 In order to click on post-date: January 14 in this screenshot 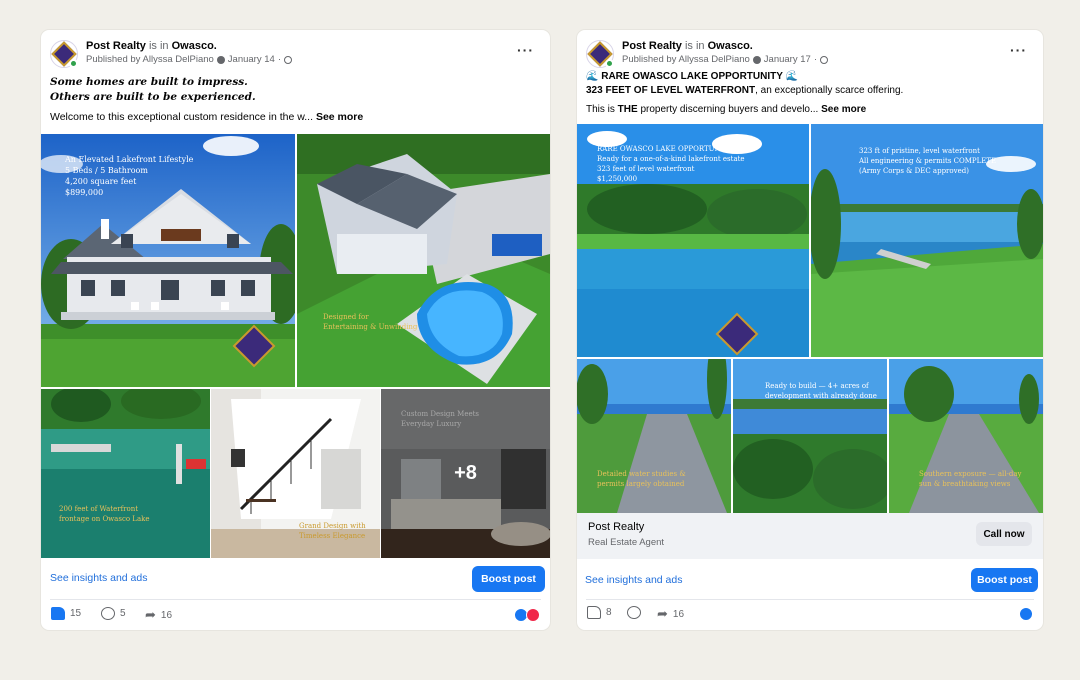, I will do `click(251, 59)`.